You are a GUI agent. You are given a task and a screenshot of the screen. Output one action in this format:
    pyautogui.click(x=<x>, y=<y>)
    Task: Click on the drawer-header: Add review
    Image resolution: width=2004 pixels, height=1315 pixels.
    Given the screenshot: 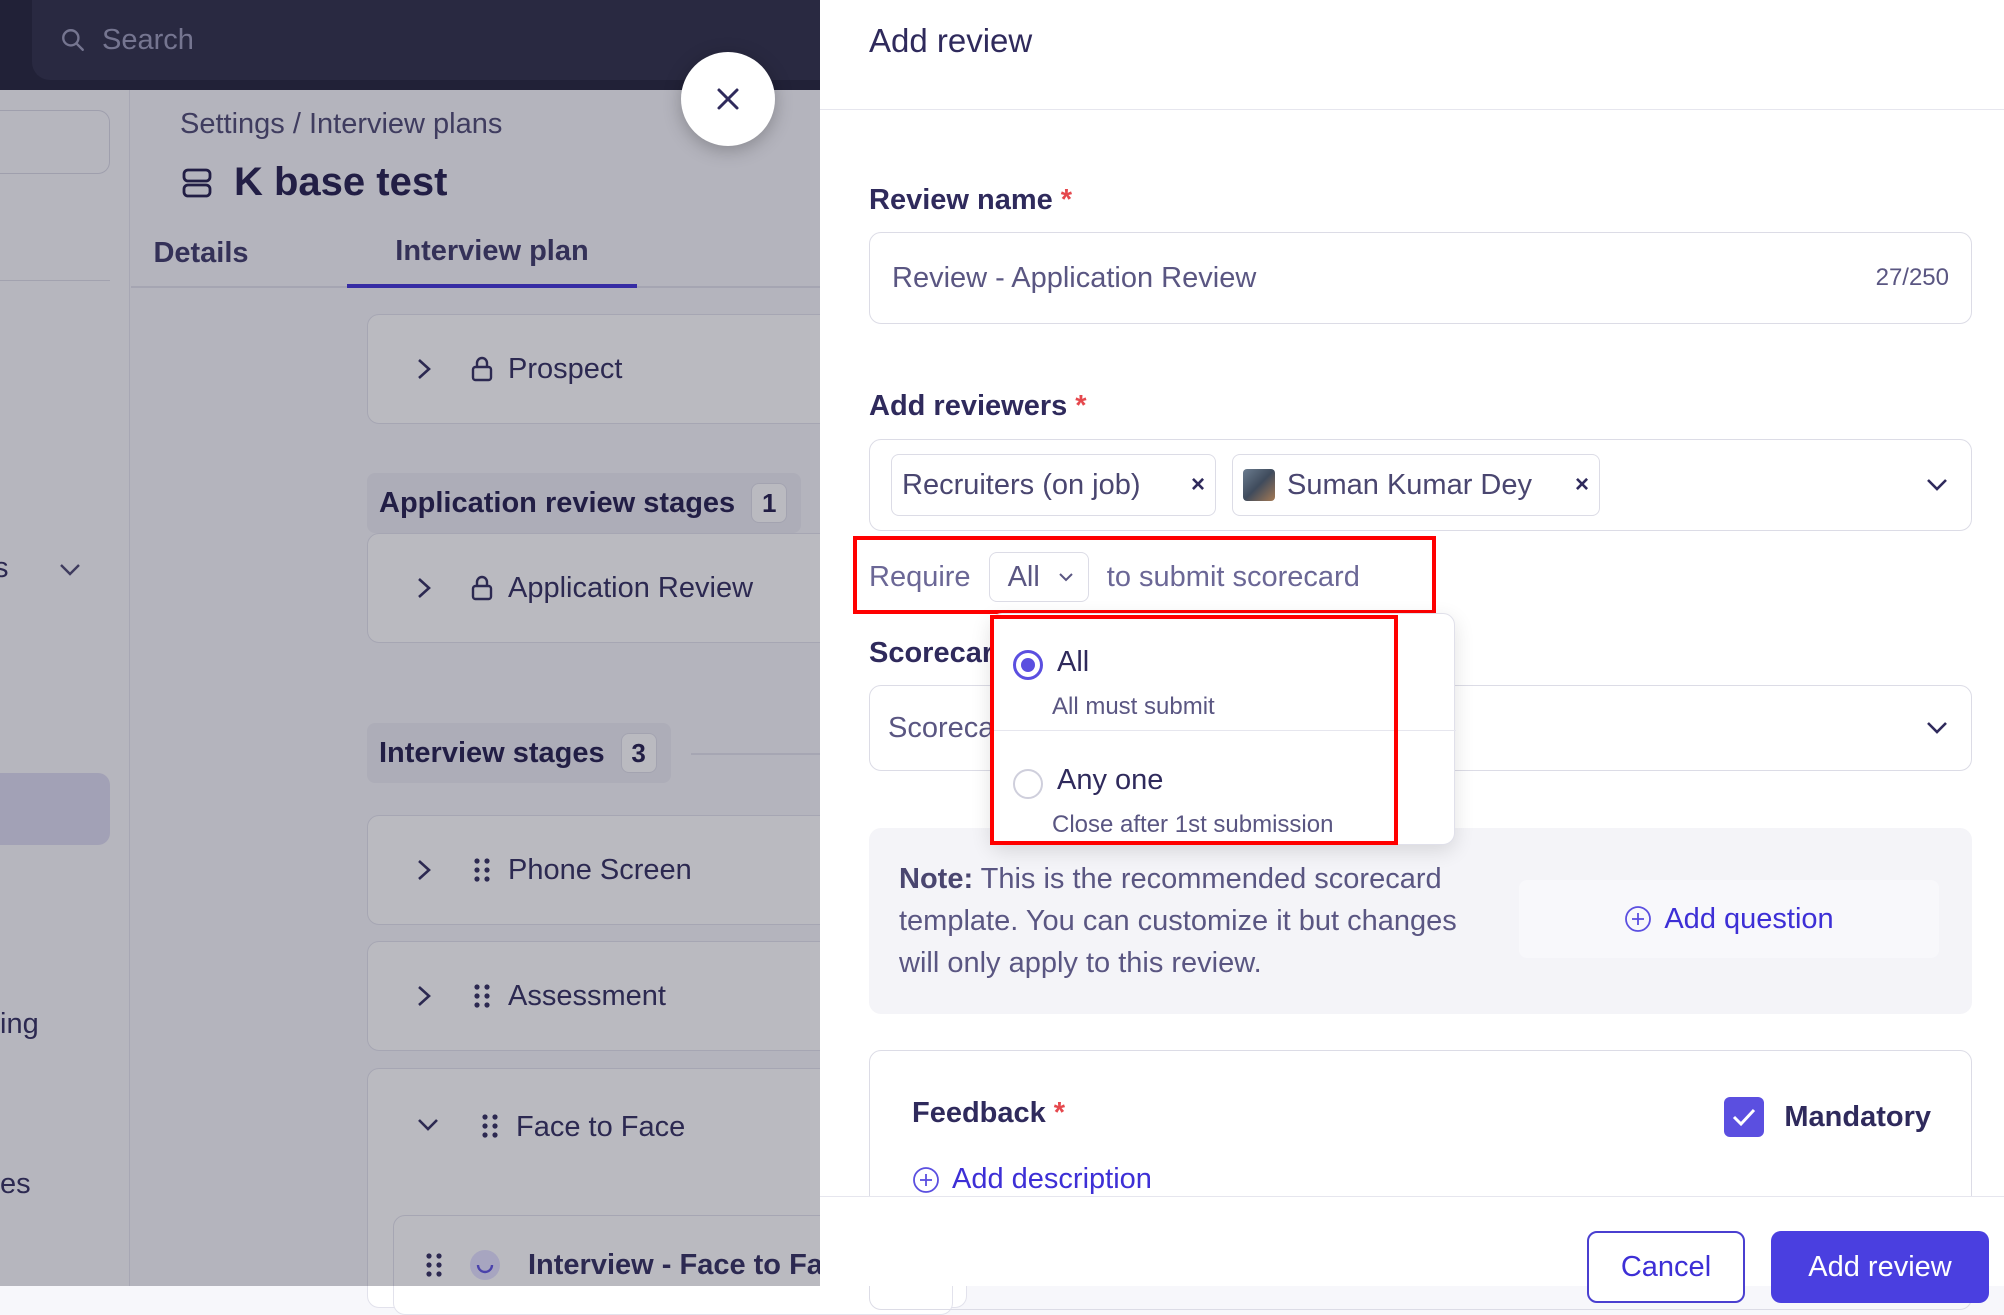 What is the action you would take?
    pyautogui.click(x=1412, y=55)
    